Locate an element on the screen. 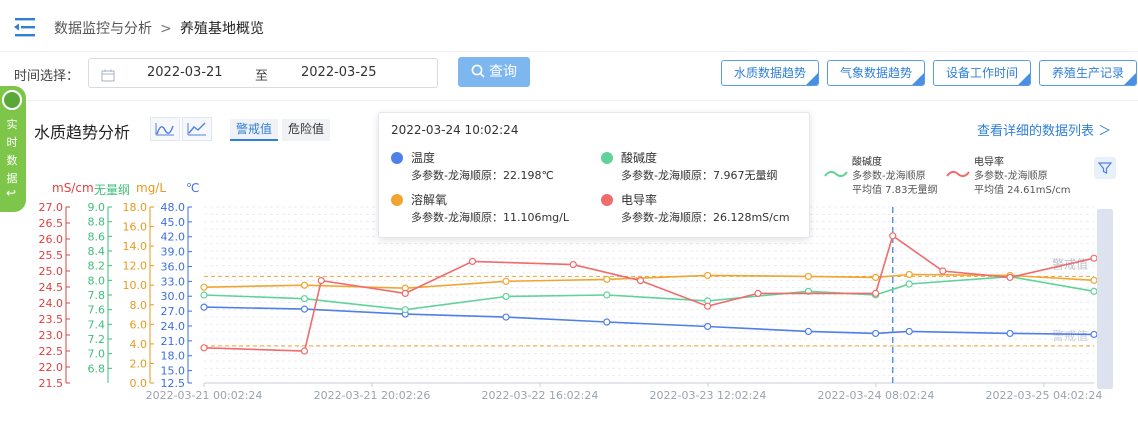 The width and height of the screenshot is (1138, 424). axis-unit-temperature: ℃ is located at coordinates (193, 188).